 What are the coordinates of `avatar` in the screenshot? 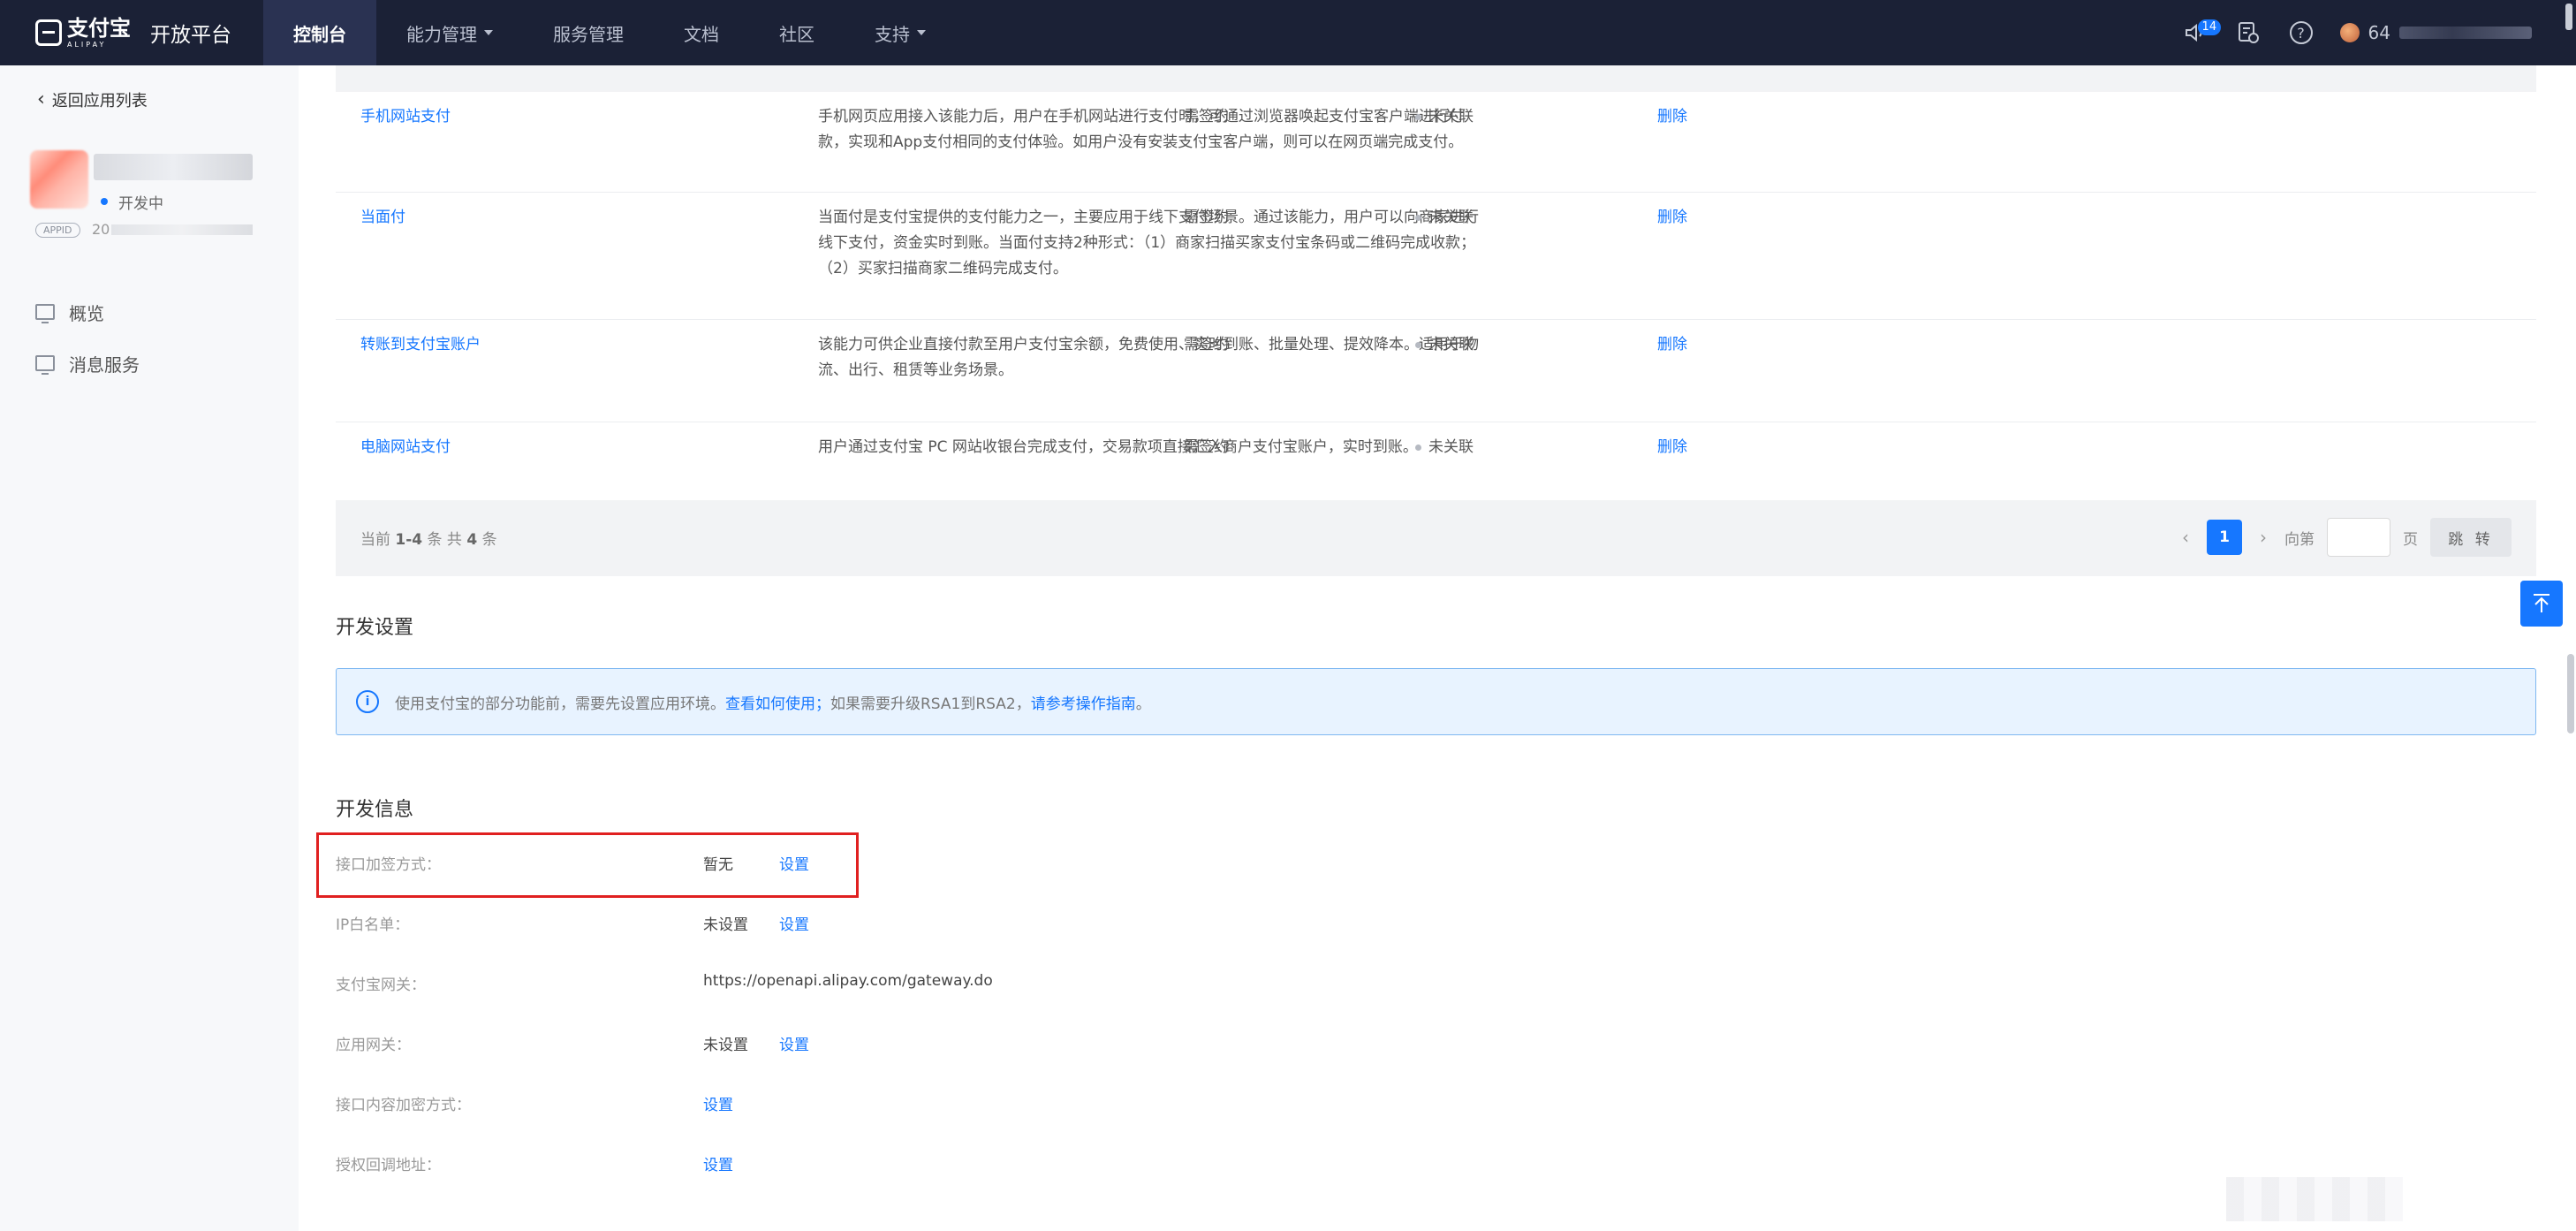 It's located at (2349, 32).